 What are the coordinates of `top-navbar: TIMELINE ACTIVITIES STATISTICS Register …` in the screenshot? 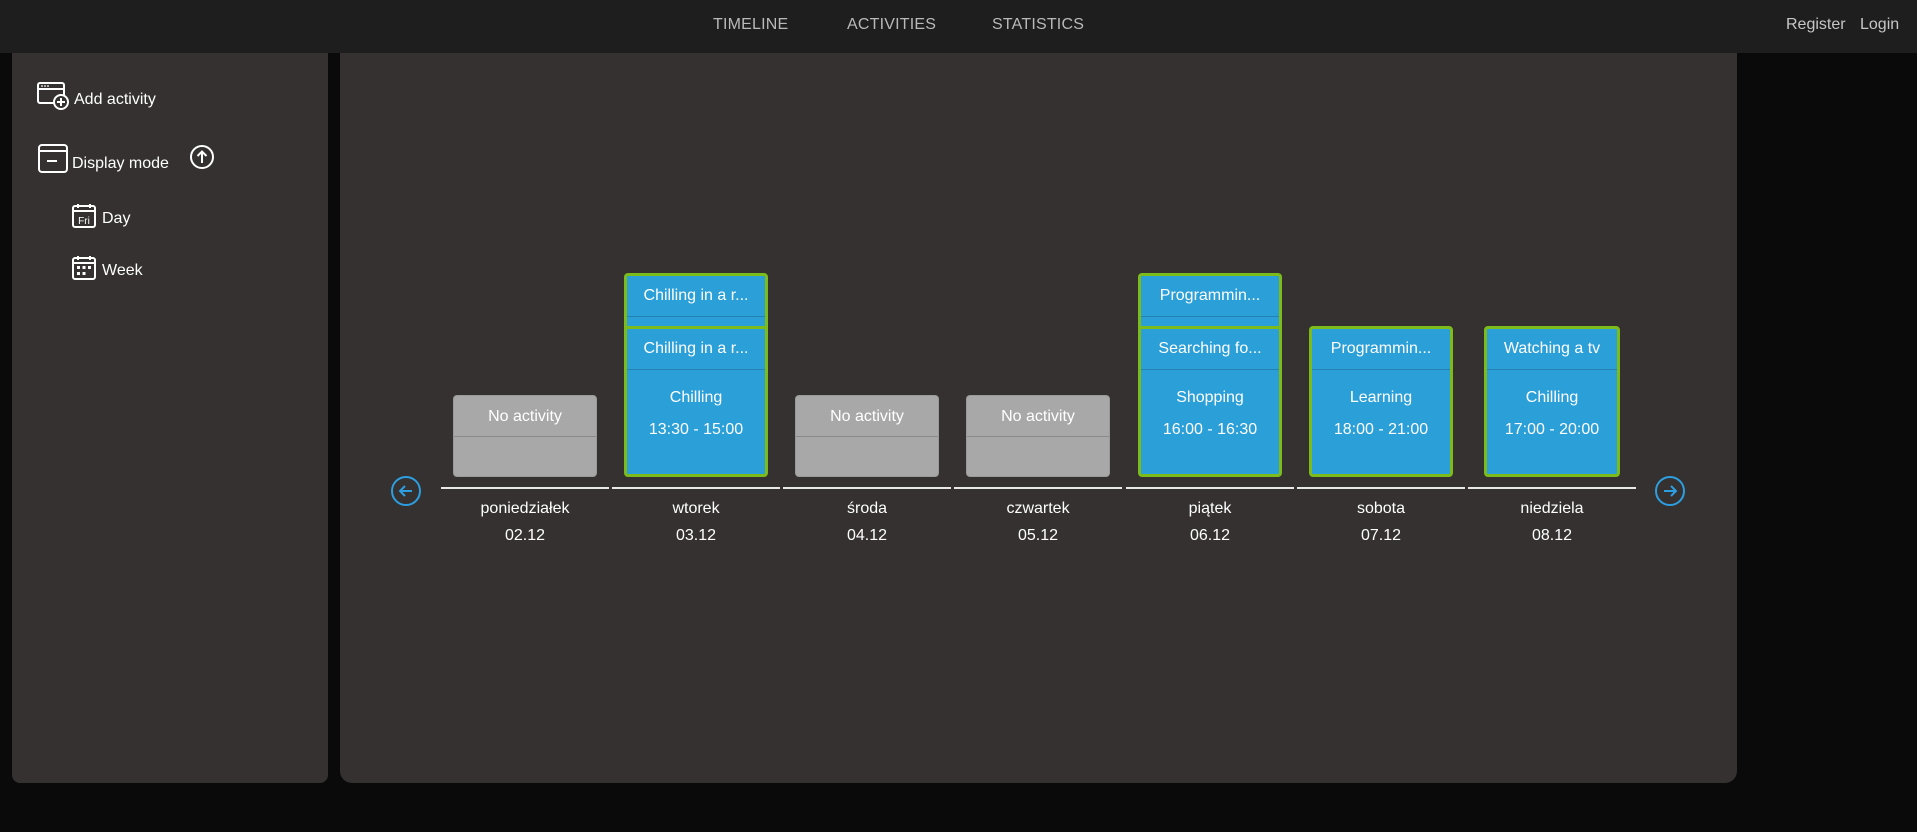 It's located at (958, 26).